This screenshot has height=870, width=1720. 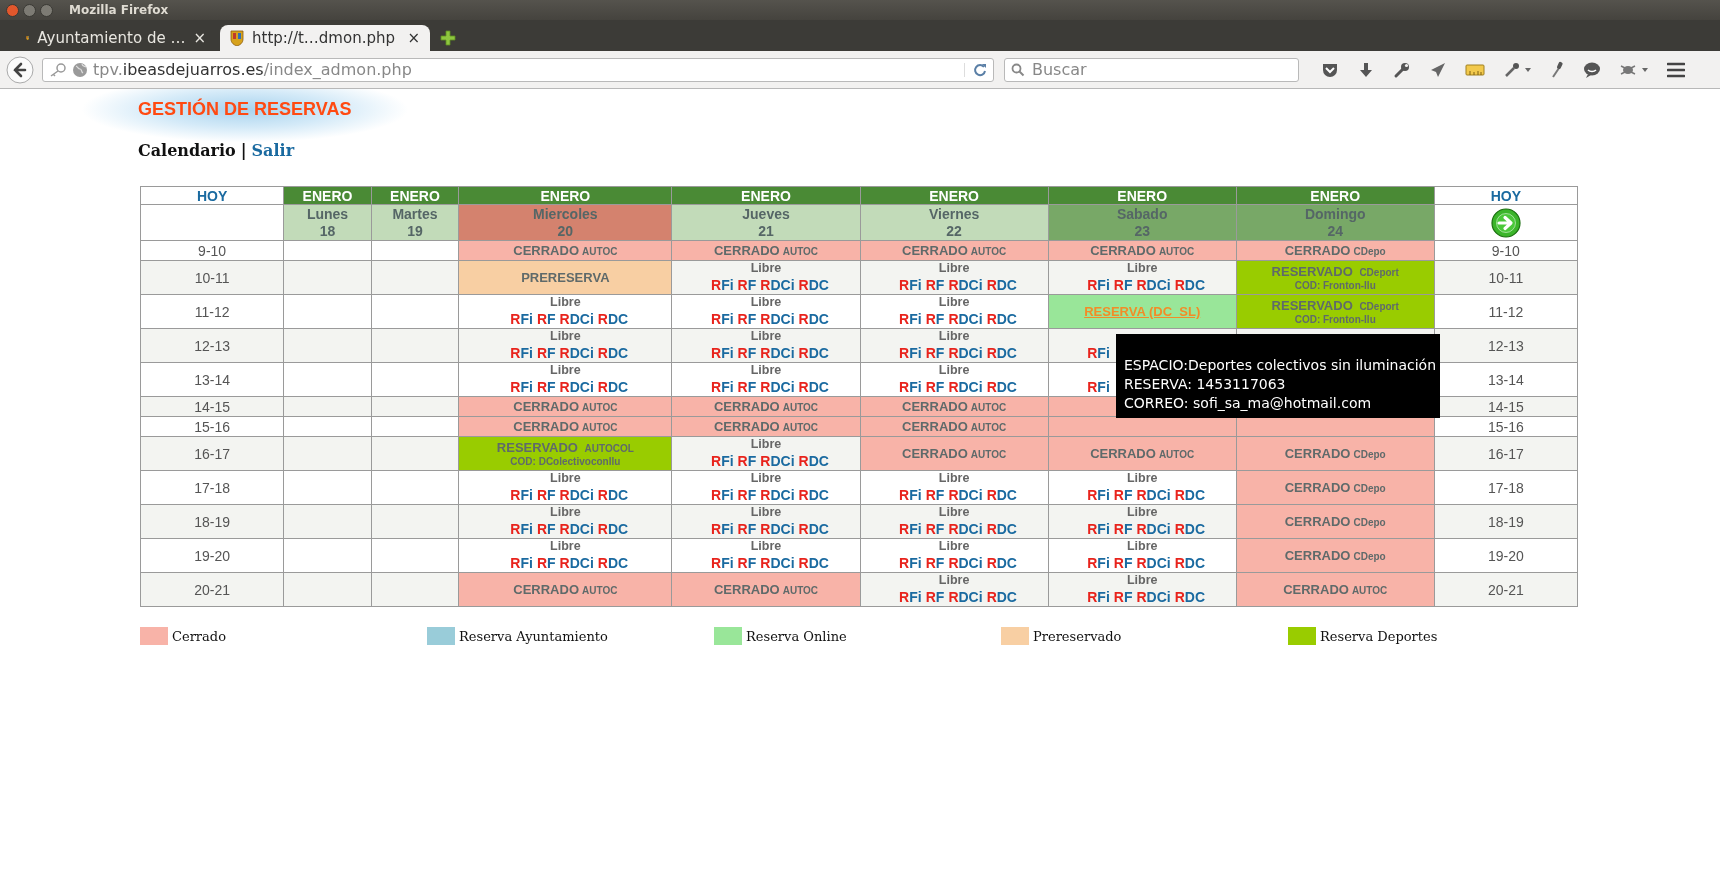 I want to click on reload-icon, so click(x=975, y=69).